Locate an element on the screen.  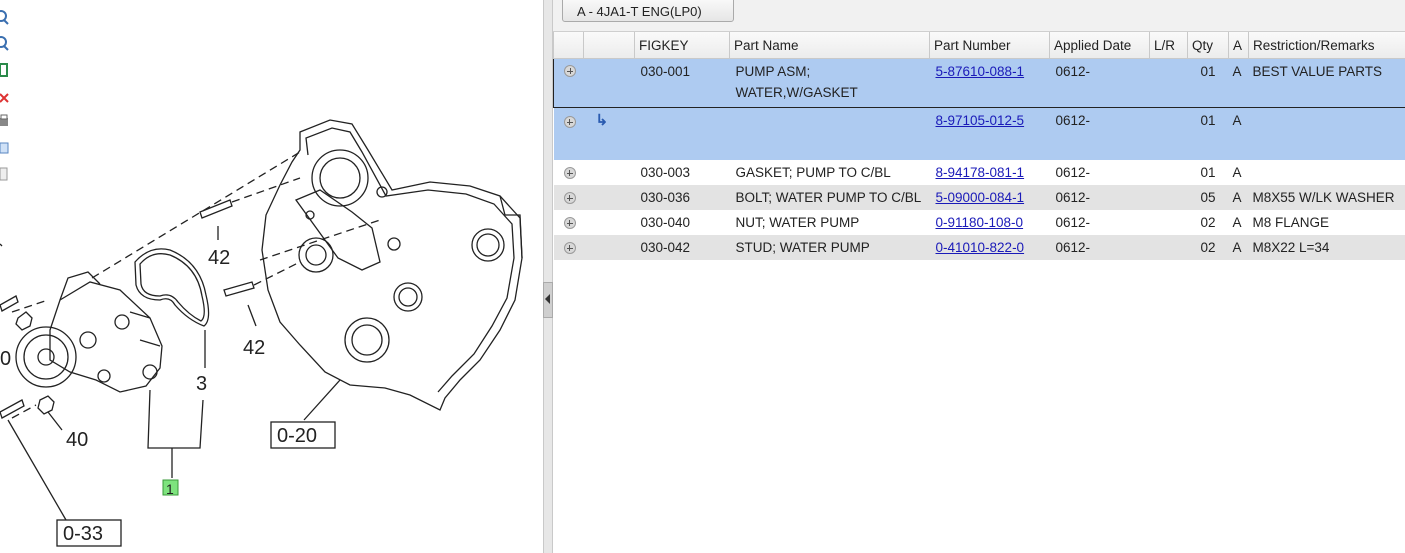
part-name-cell is located at coordinates (829, 133).